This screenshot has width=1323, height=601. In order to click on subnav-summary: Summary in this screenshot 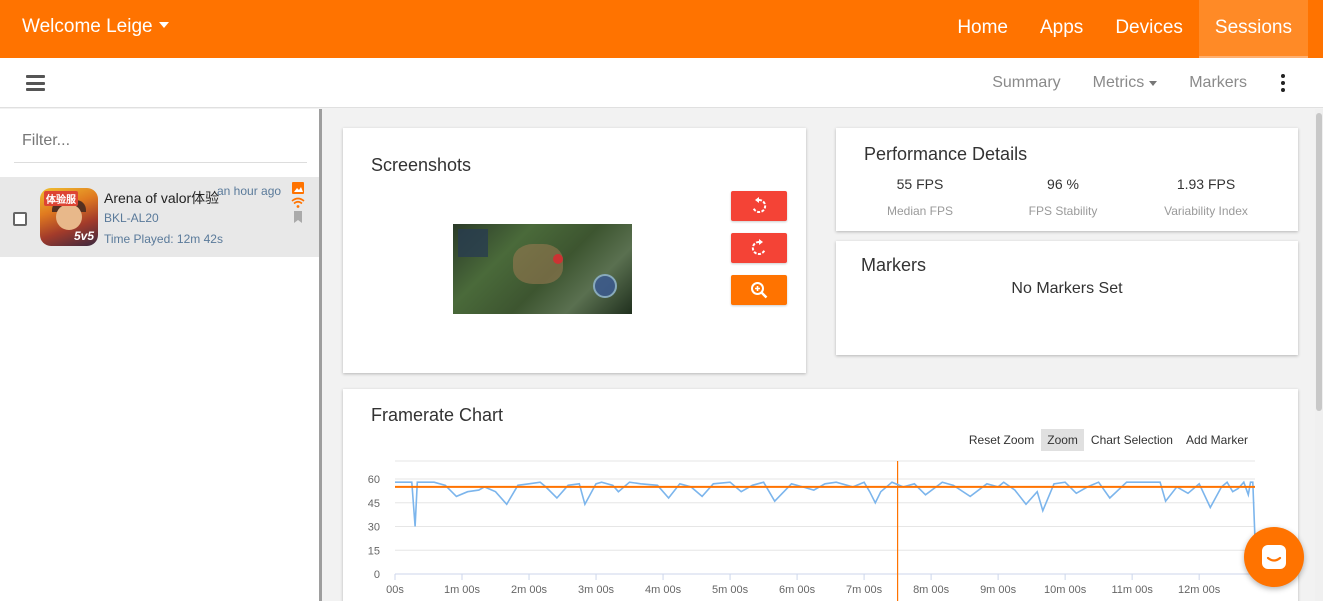, I will do `click(1026, 83)`.